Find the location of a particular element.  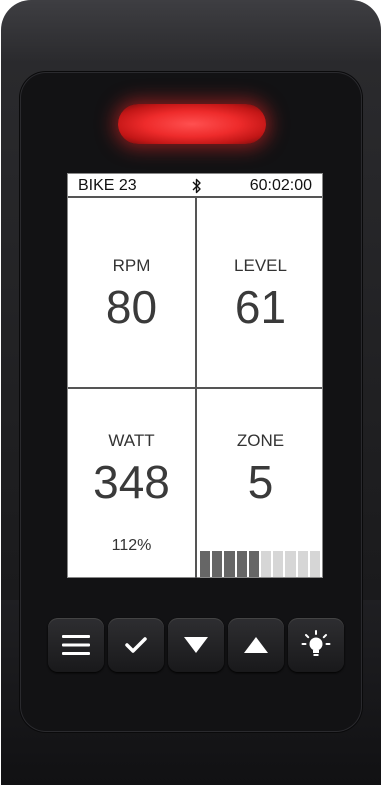

level-label: LEVEL is located at coordinates (260, 265).